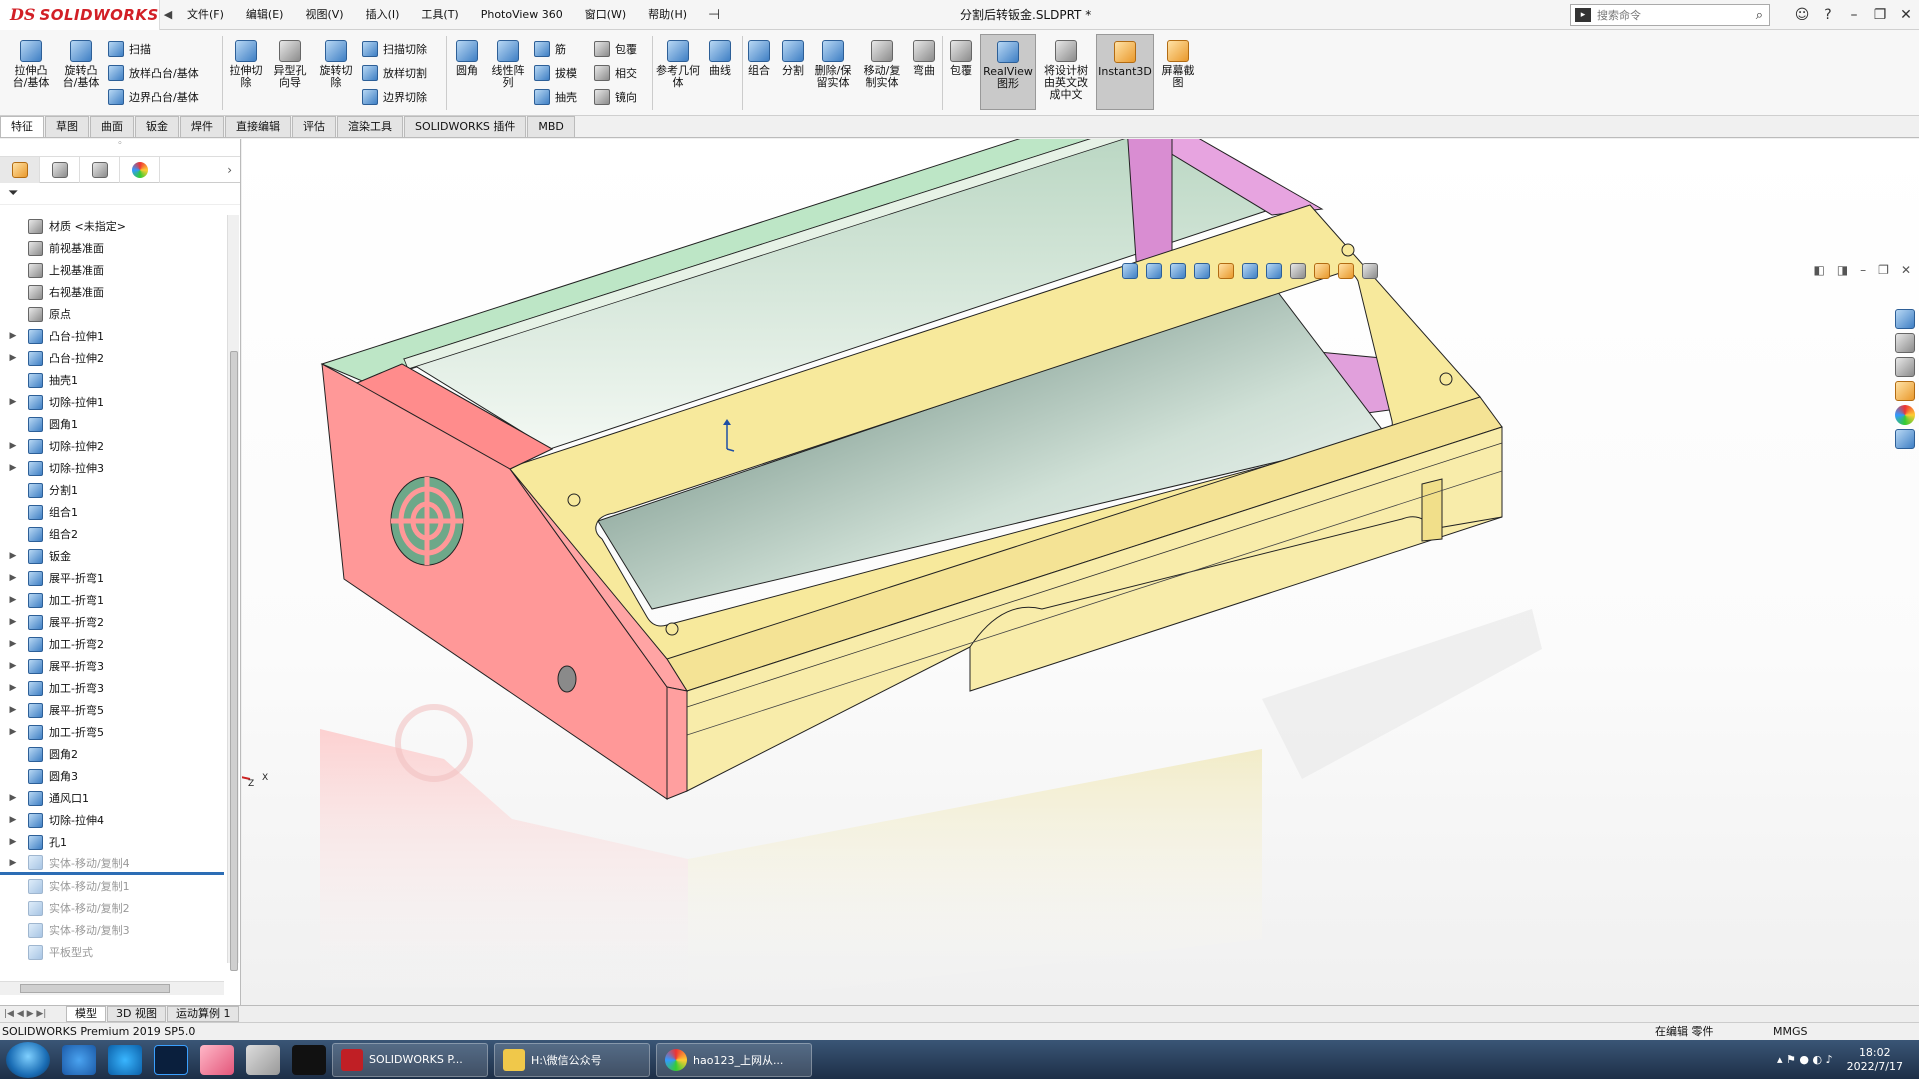  Describe the element at coordinates (605, 15) in the screenshot. I see `menu-window: 窗口(W)` at that location.